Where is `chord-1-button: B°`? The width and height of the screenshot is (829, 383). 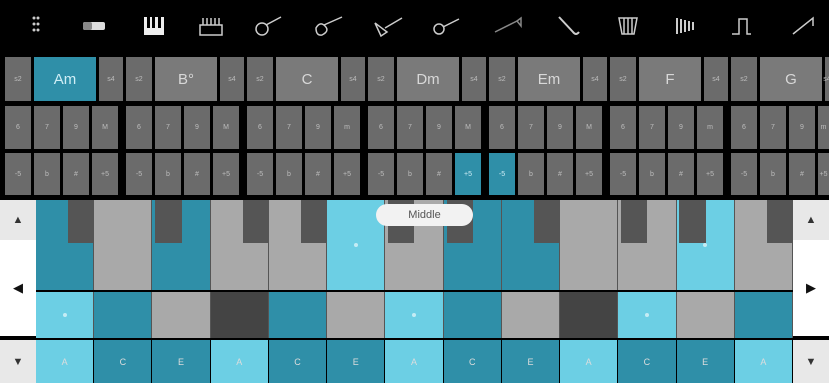
chord-1-button: B° is located at coordinates (186, 79).